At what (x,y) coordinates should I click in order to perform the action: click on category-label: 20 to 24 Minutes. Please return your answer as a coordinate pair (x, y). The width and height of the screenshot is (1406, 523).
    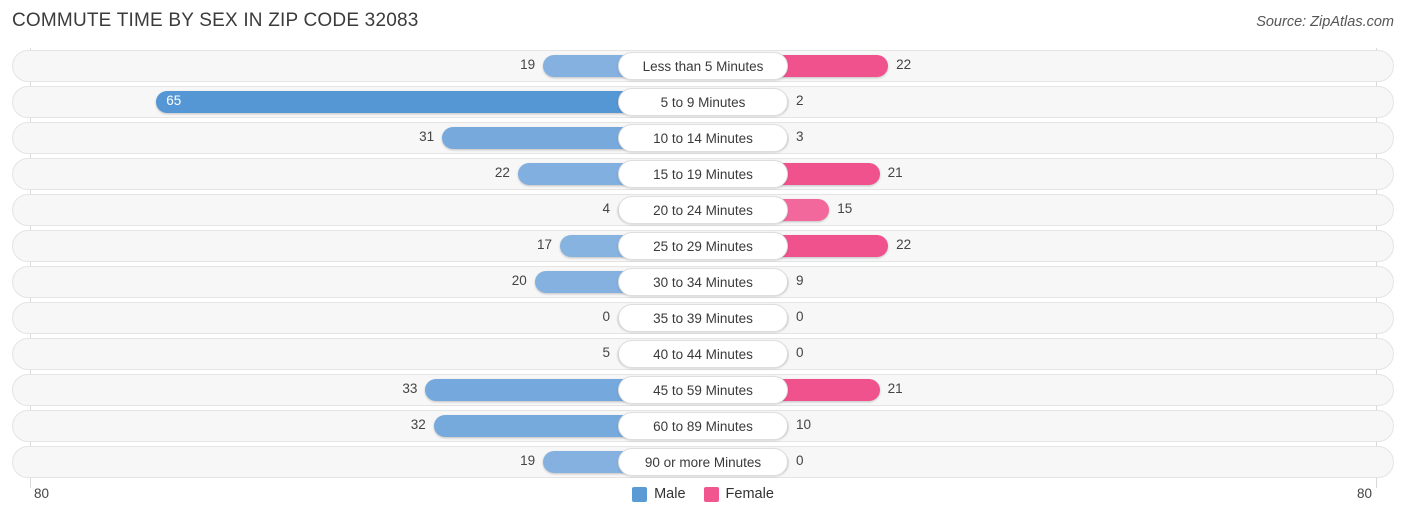
    Looking at the image, I should click on (703, 210).